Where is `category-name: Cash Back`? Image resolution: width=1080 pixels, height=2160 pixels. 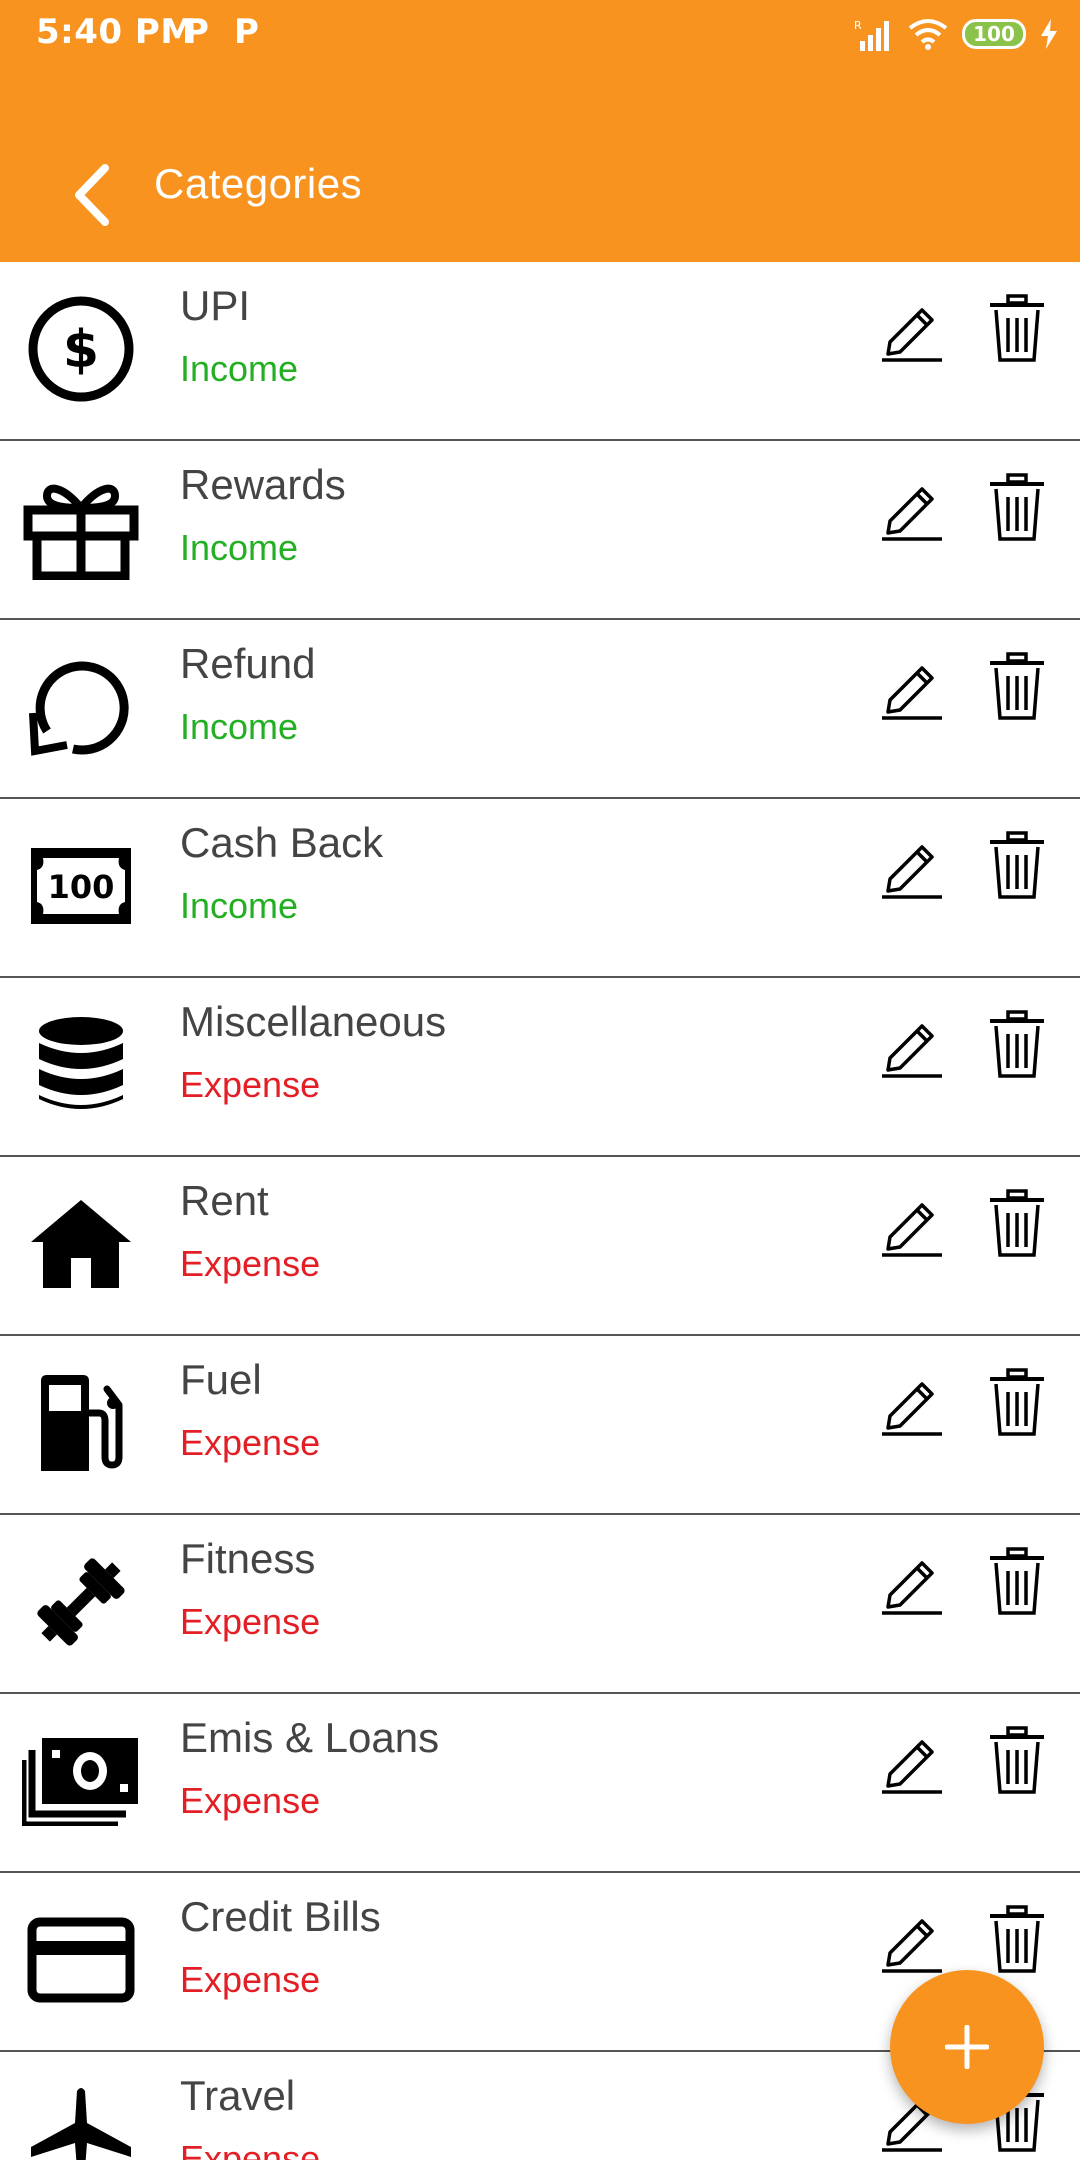 category-name: Cash Back is located at coordinates (282, 842).